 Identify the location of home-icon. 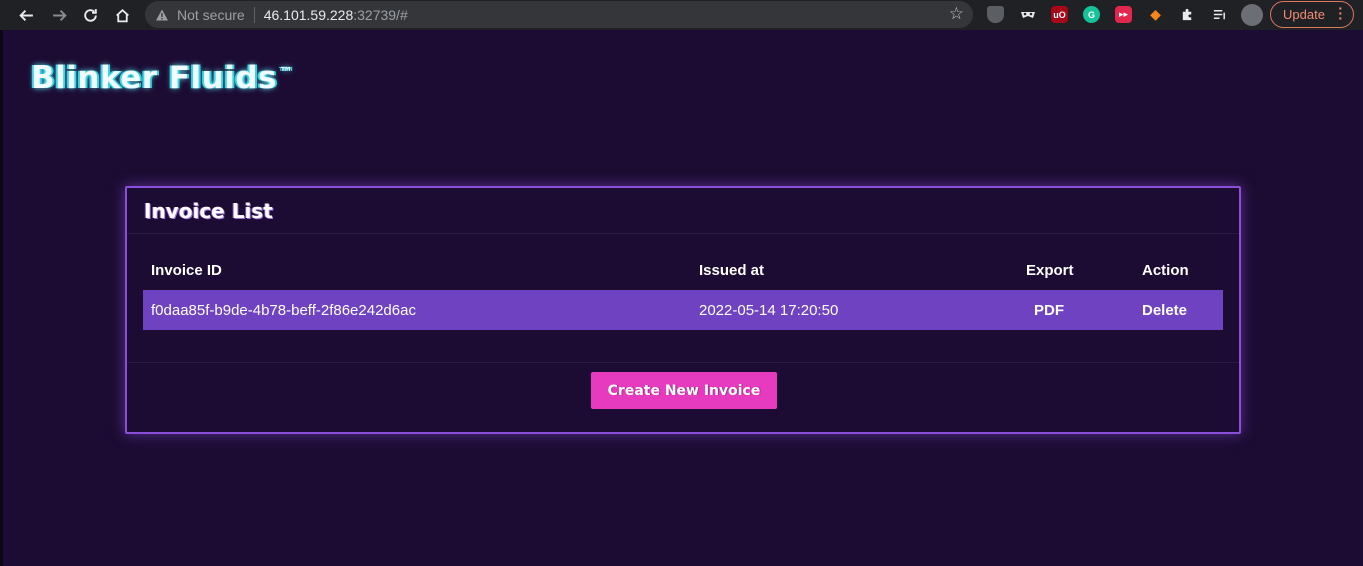
(122, 15).